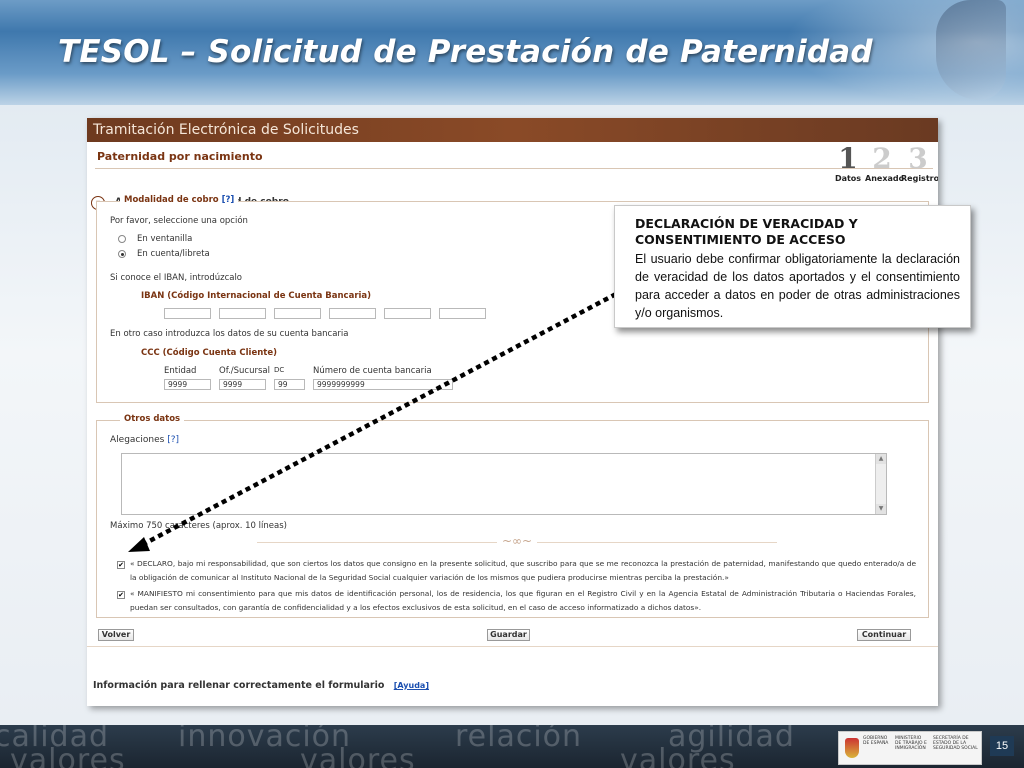 Image resolution: width=1024 pixels, height=768 pixels. I want to click on app-banner: Tramitación Electrónica de Solicitudes, so click(512, 130).